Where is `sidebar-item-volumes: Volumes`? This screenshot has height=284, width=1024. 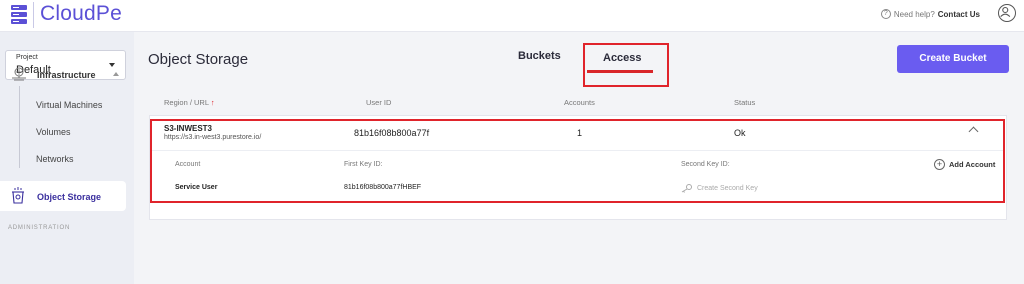
sidebar-item-volumes: Volumes is located at coordinates (53, 132).